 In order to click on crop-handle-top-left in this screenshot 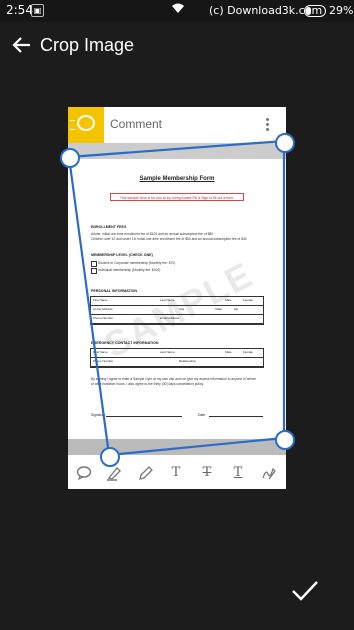, I will do `click(70, 158)`.